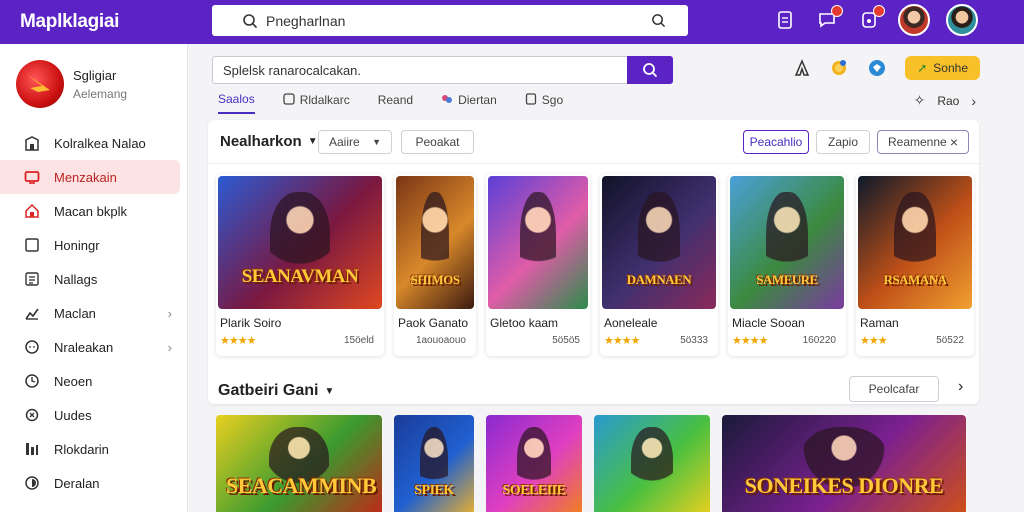  What do you see at coordinates (440, 340) in the screenshot?
I see `rating-count: 1aouoaouo` at bounding box center [440, 340].